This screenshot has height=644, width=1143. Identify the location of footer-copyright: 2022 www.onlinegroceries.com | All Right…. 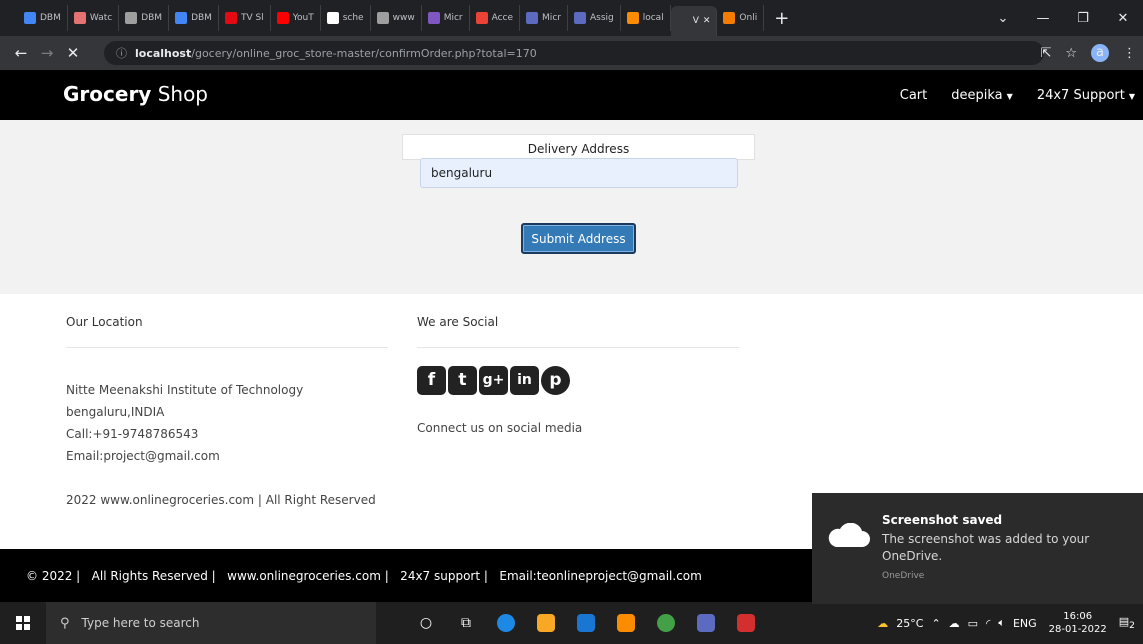
(221, 500).